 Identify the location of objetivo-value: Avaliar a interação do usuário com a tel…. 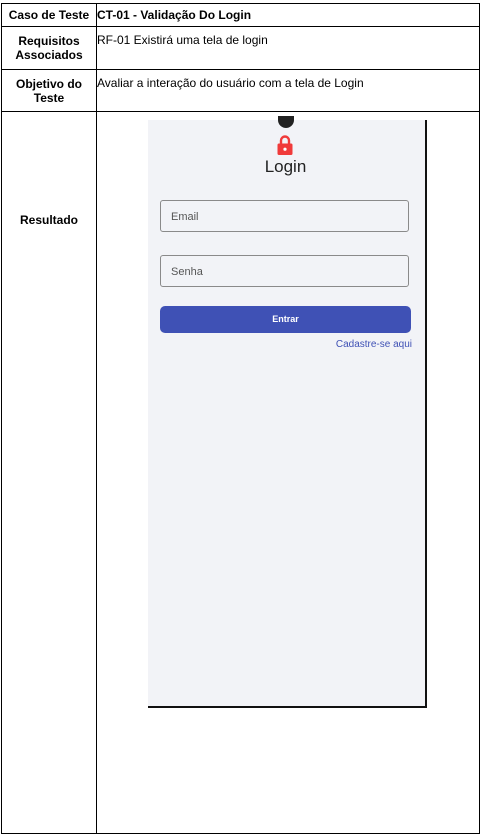
(288, 90).